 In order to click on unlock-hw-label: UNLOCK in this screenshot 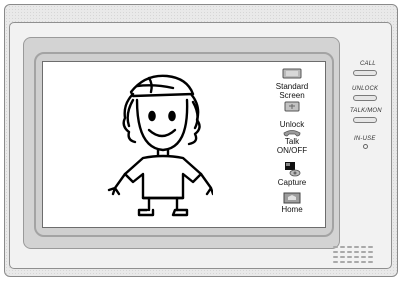, I will do `click(365, 89)`.